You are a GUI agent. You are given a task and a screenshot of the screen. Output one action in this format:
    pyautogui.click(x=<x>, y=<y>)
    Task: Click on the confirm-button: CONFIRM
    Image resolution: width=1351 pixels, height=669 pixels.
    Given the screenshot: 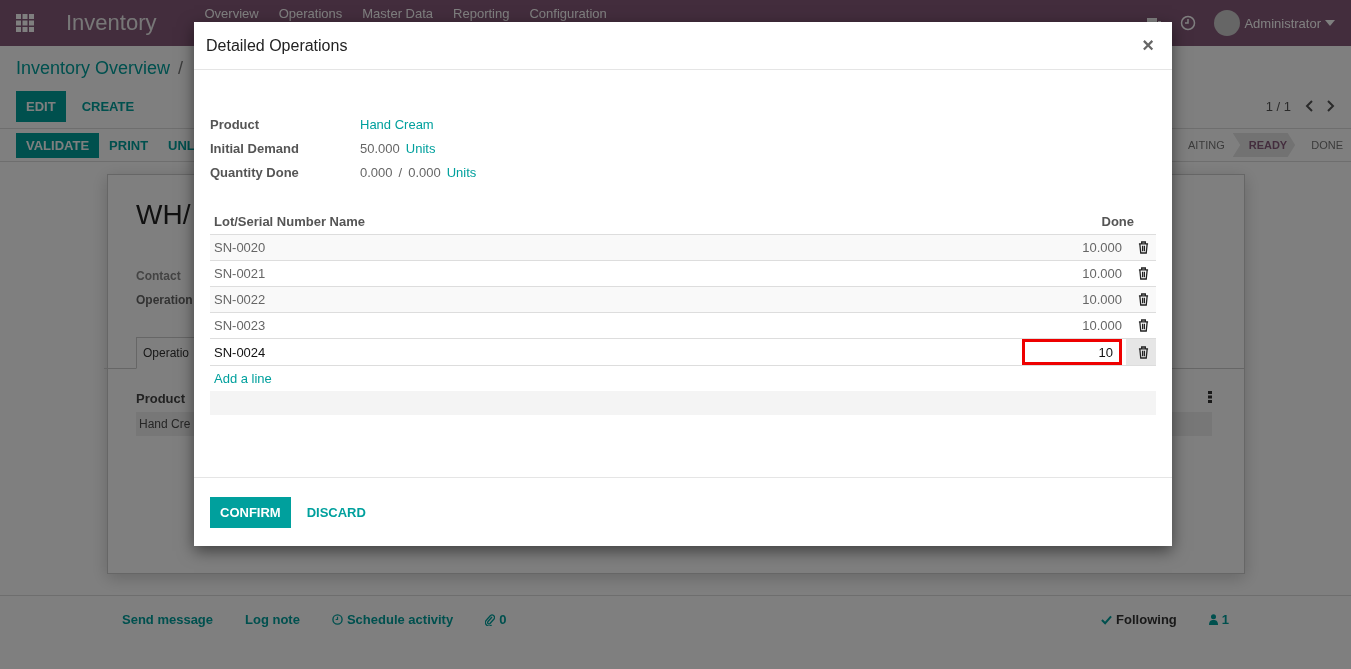 What is the action you would take?
    pyautogui.click(x=250, y=512)
    